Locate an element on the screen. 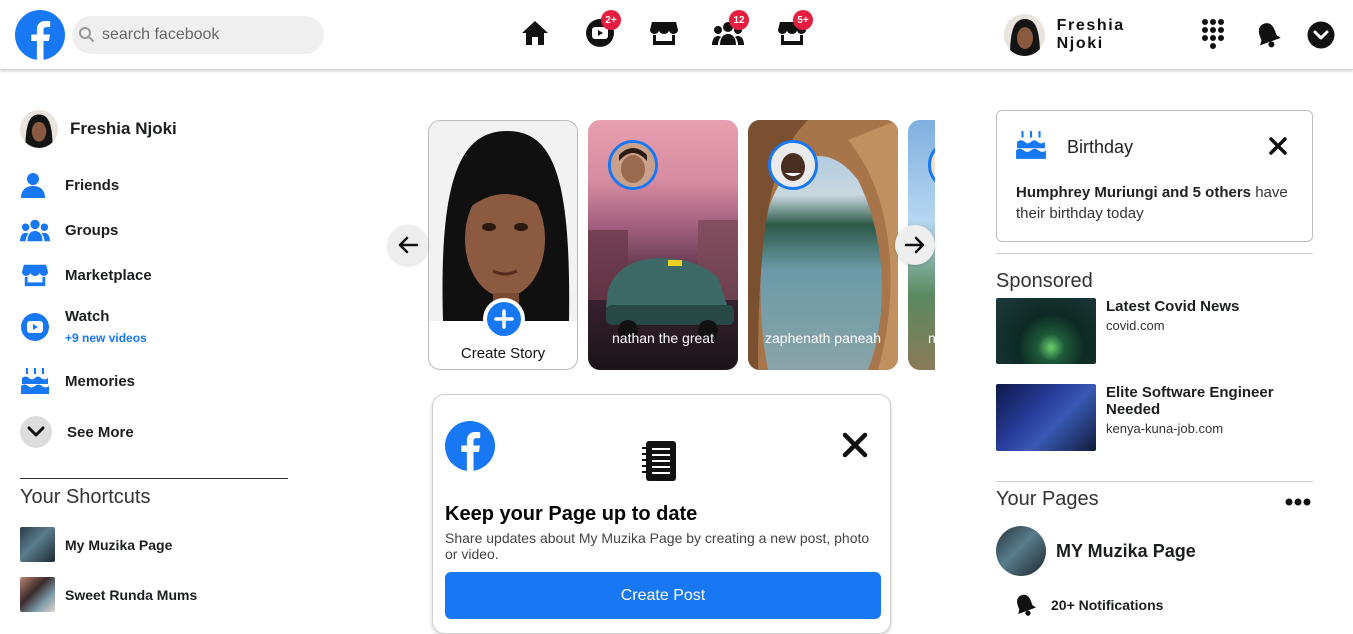 This screenshot has width=1353, height=634. sidebar-item-friends: Friends is located at coordinates (69, 185).